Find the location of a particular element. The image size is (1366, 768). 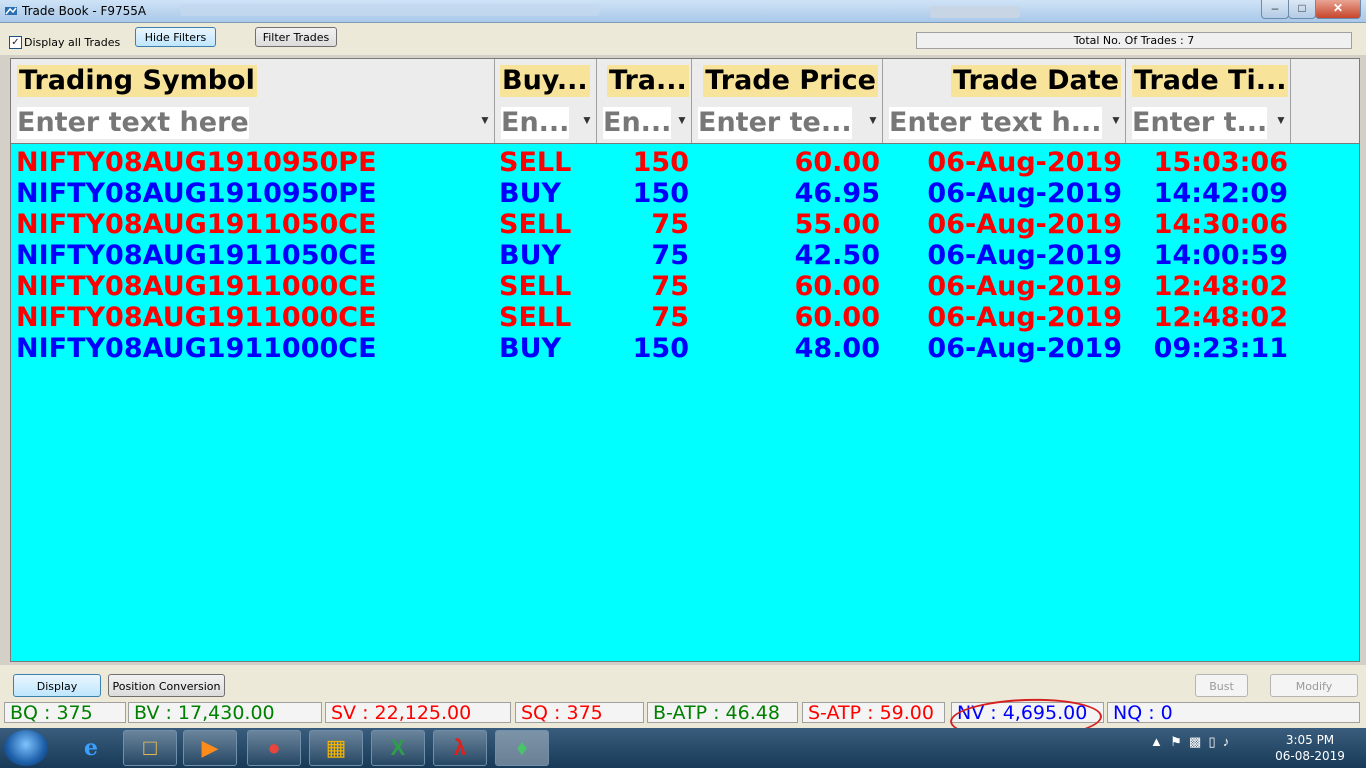

status-sq: SQ : 375 is located at coordinates (579, 712).